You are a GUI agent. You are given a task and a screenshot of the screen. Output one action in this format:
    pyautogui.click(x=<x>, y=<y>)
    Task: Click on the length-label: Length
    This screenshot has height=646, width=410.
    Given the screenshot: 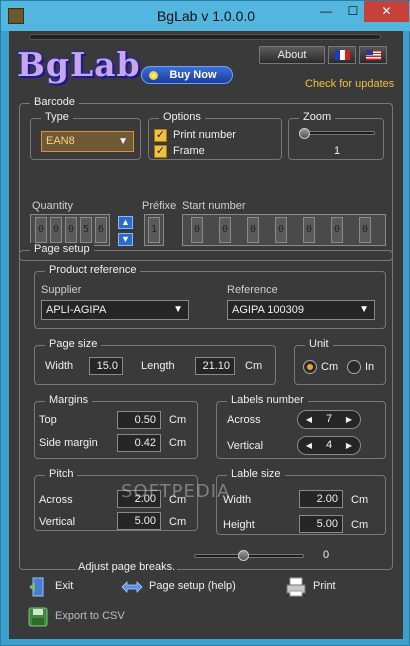 What is the action you would take?
    pyautogui.click(x=158, y=366)
    